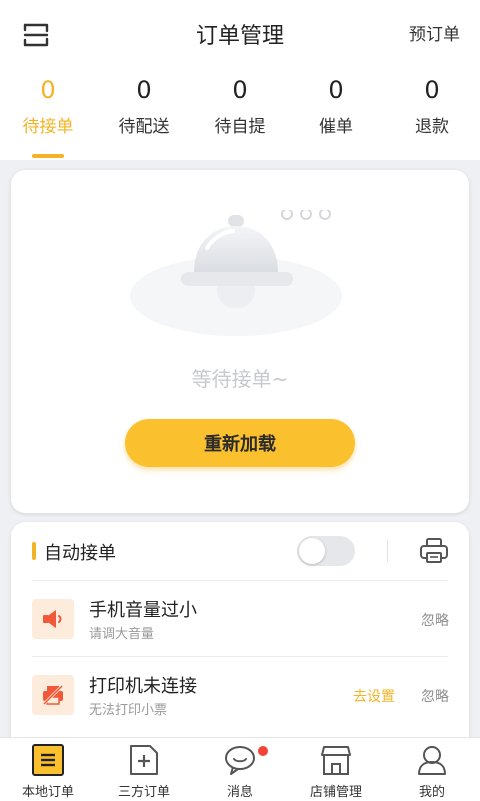 The height and width of the screenshot is (801, 480). What do you see at coordinates (239, 792) in the screenshot?
I see `nav-label: 消息` at bounding box center [239, 792].